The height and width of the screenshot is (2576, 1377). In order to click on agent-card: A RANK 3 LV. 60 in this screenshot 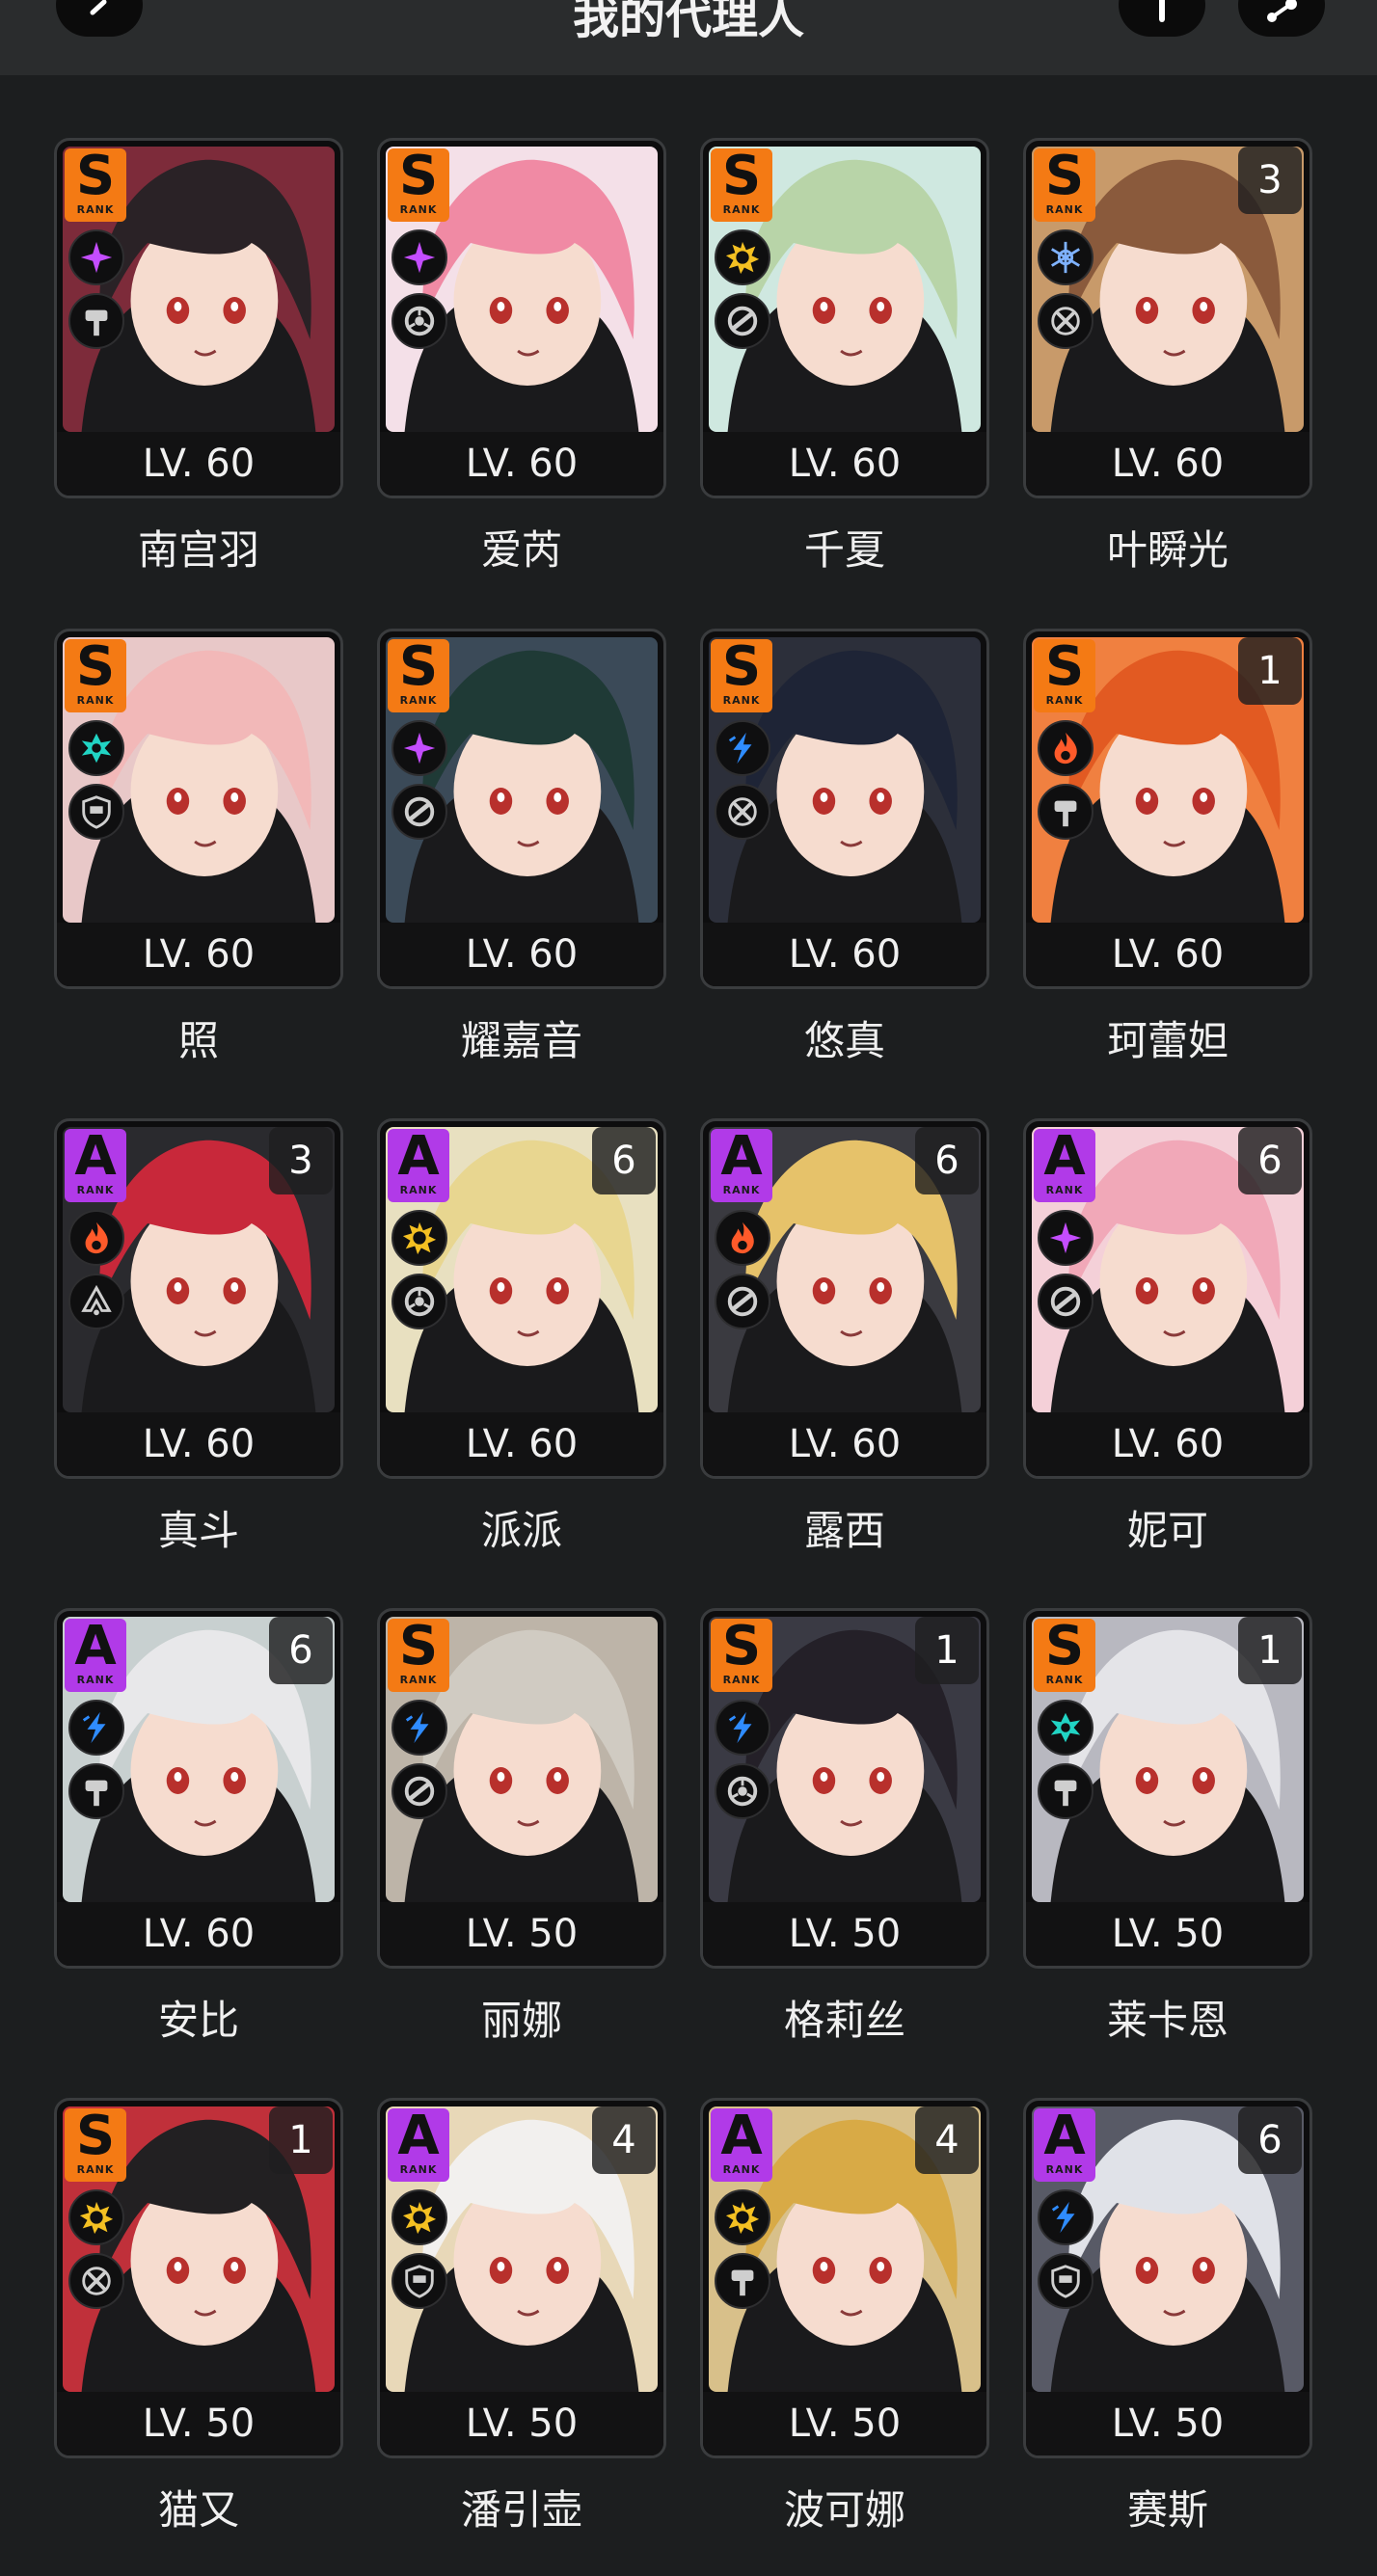, I will do `click(198, 1299)`.